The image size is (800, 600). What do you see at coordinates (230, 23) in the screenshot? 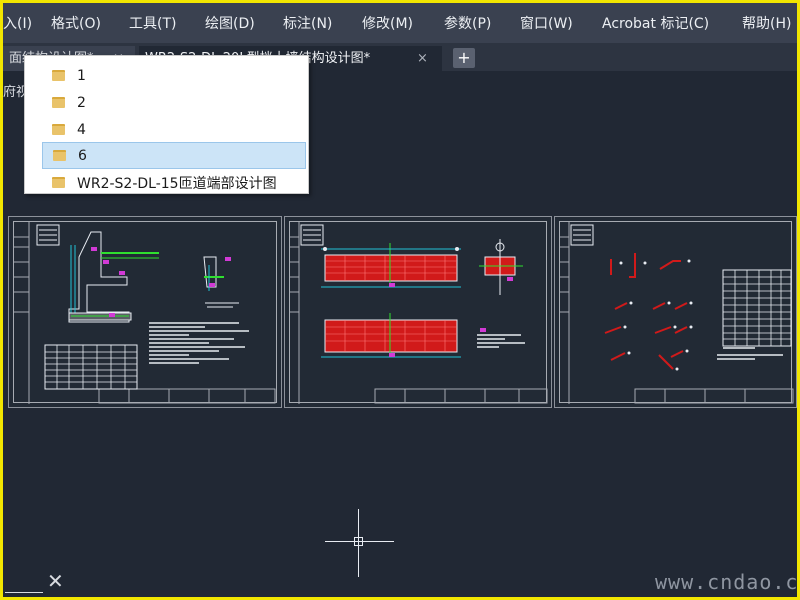
I see `menu-draw: 绘图(D)` at bounding box center [230, 23].